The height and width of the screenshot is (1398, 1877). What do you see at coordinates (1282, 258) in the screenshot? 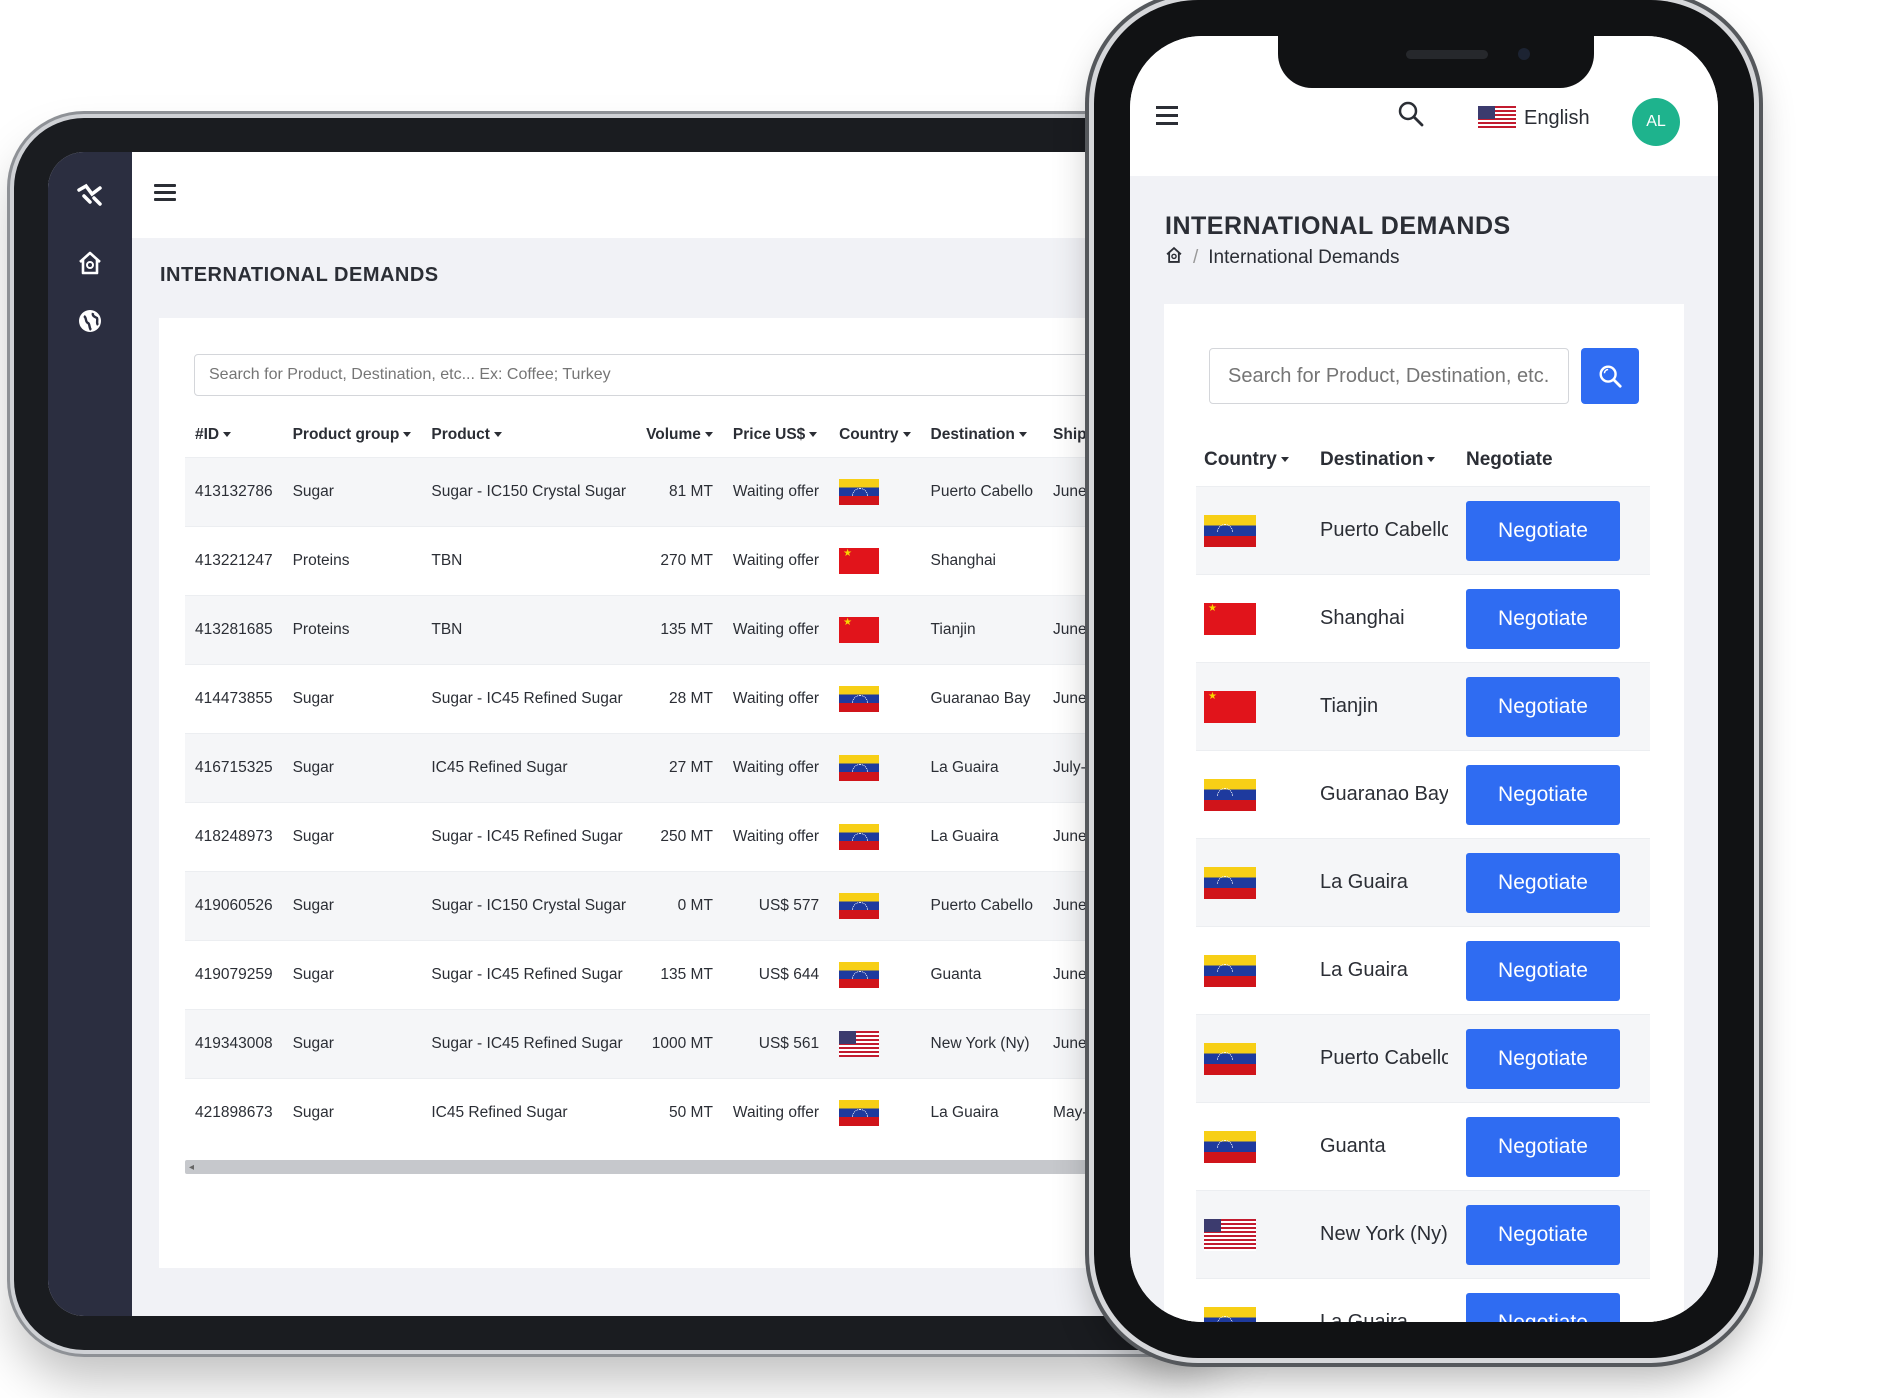
I see `breadcrumb: / International Demands` at bounding box center [1282, 258].